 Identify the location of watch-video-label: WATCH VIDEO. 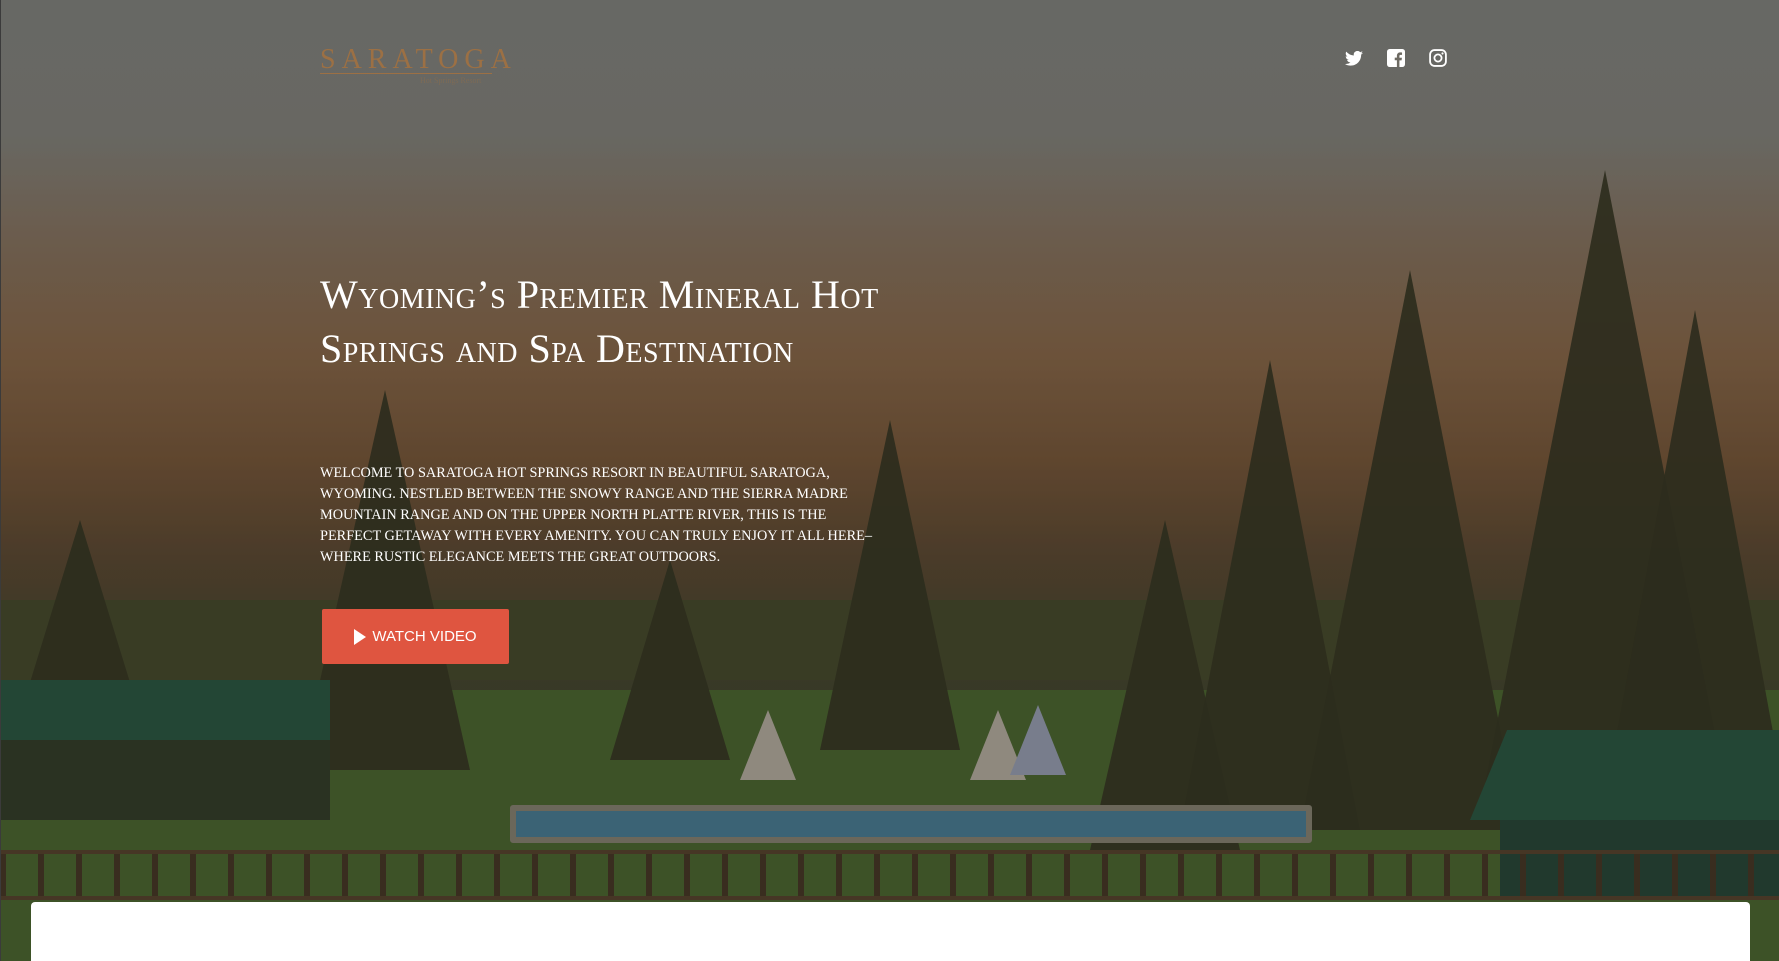
(424, 636).